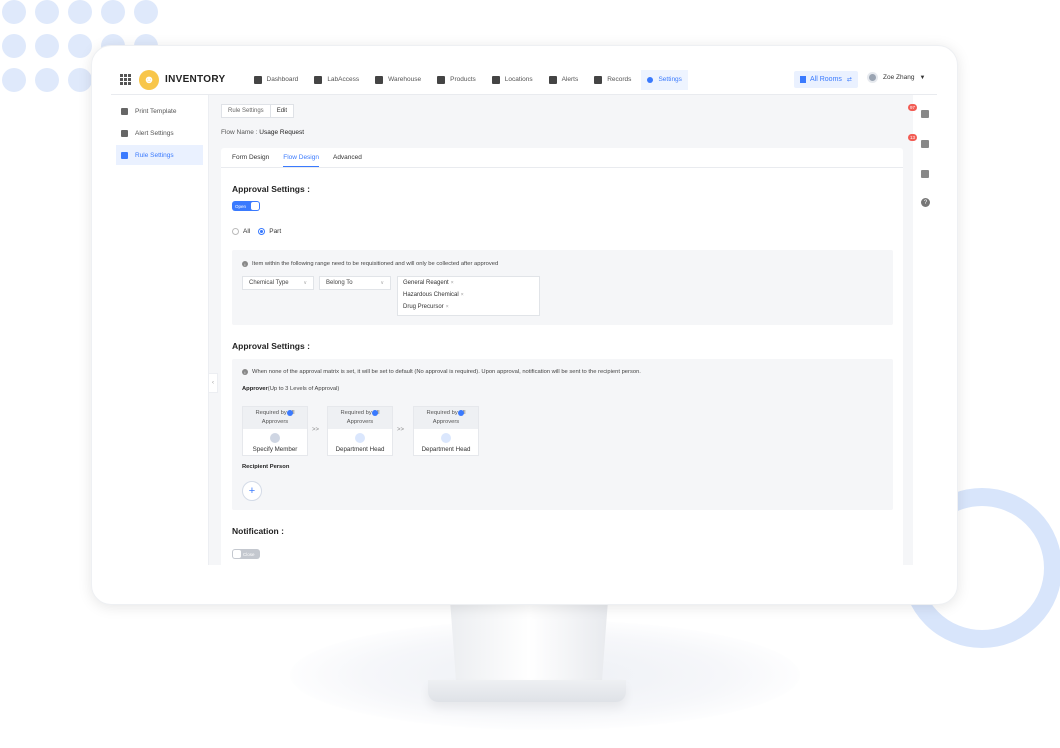 The image size is (1060, 748). Describe the element at coordinates (301, 157) in the screenshot. I see `tab-flow-design: Flow Design` at that location.